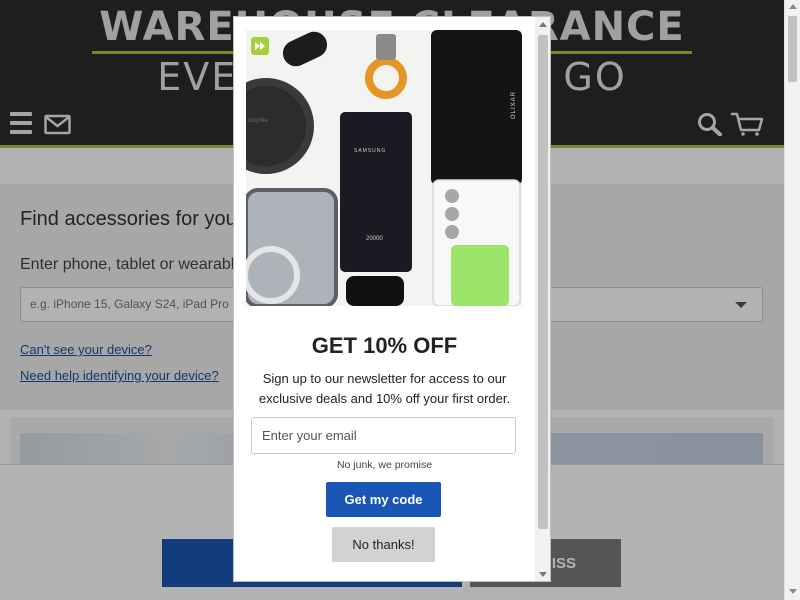 The width and height of the screenshot is (800, 600). Describe the element at coordinates (384, 345) in the screenshot. I see `popup-heading: GET 10% OFF` at that location.